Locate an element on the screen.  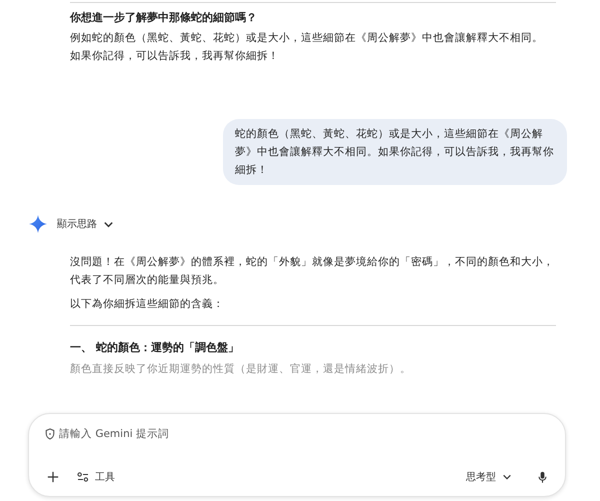
response-text: 如果你記得，可以告訴我，我再幫你細拆！ is located at coordinates (175, 56).